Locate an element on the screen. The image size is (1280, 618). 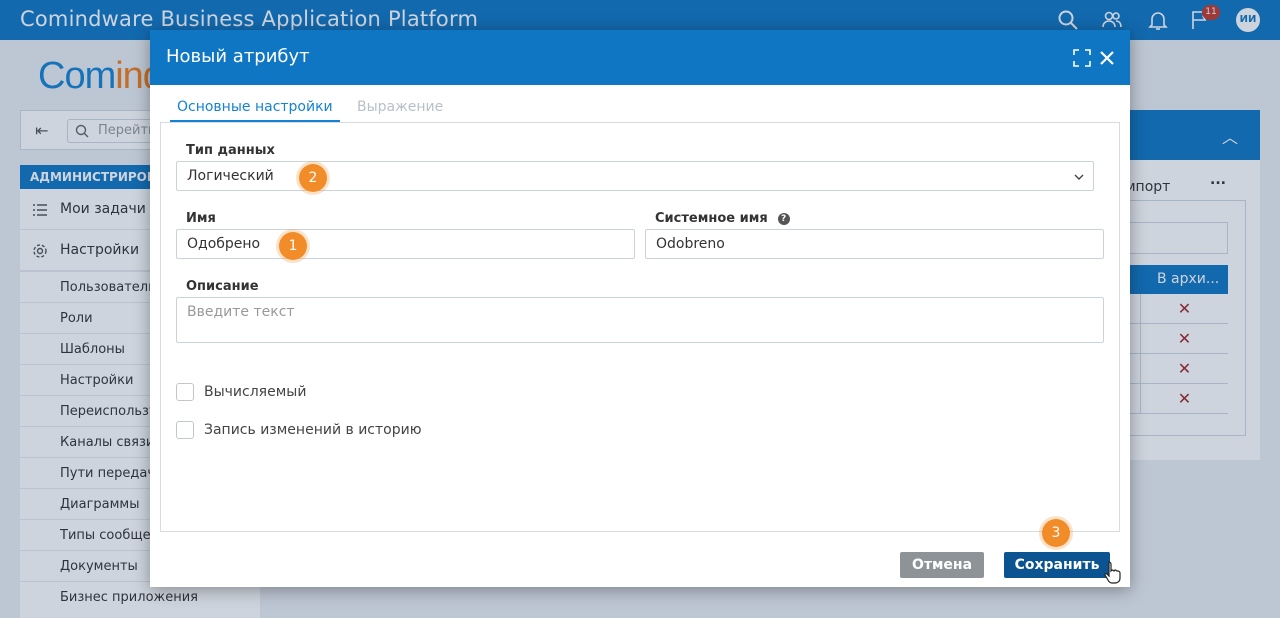
data-type-value: Логический is located at coordinates (230, 176).